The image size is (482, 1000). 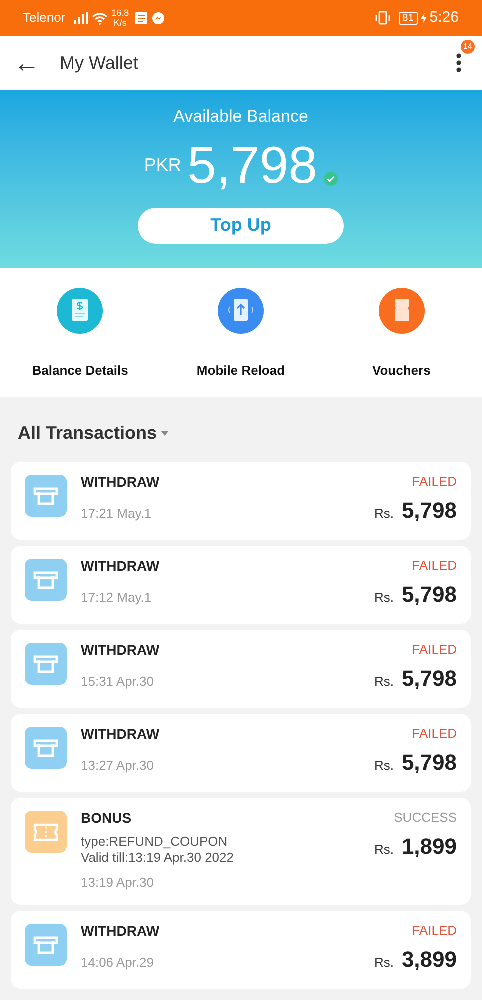 What do you see at coordinates (382, 18) in the screenshot?
I see `vibrate-icon` at bounding box center [382, 18].